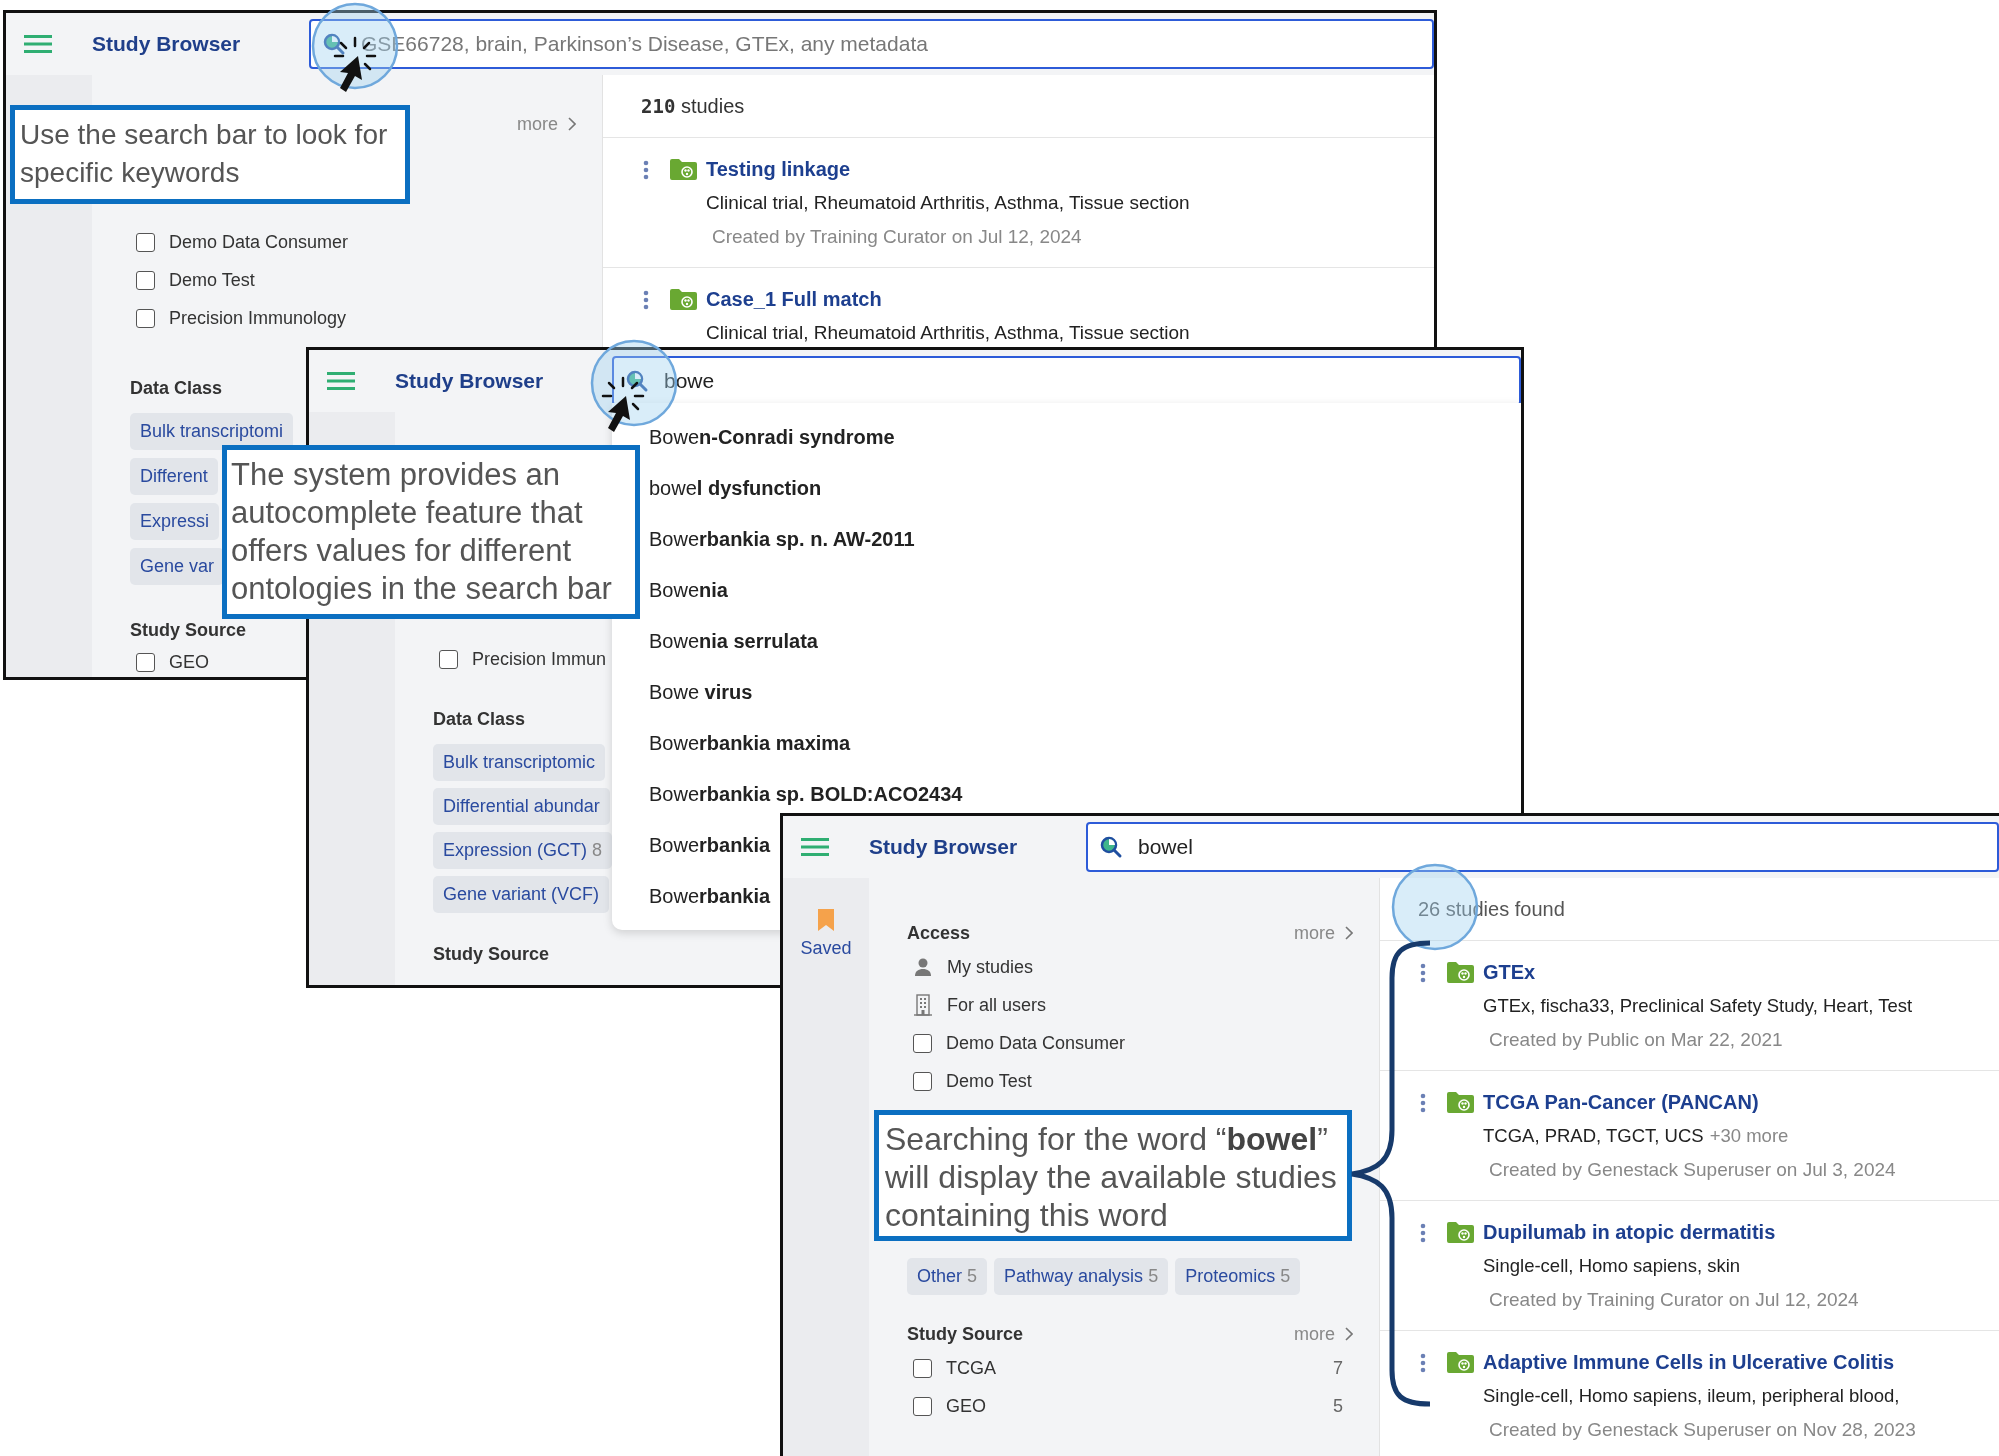  What do you see at coordinates (519, 762) in the screenshot?
I see `filter-chip: Bulk transcriptomic` at bounding box center [519, 762].